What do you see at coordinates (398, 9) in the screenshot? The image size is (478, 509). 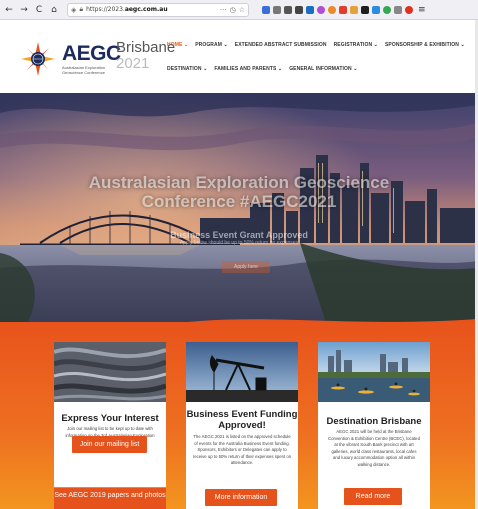 I see `extension-z-icon` at bounding box center [398, 9].